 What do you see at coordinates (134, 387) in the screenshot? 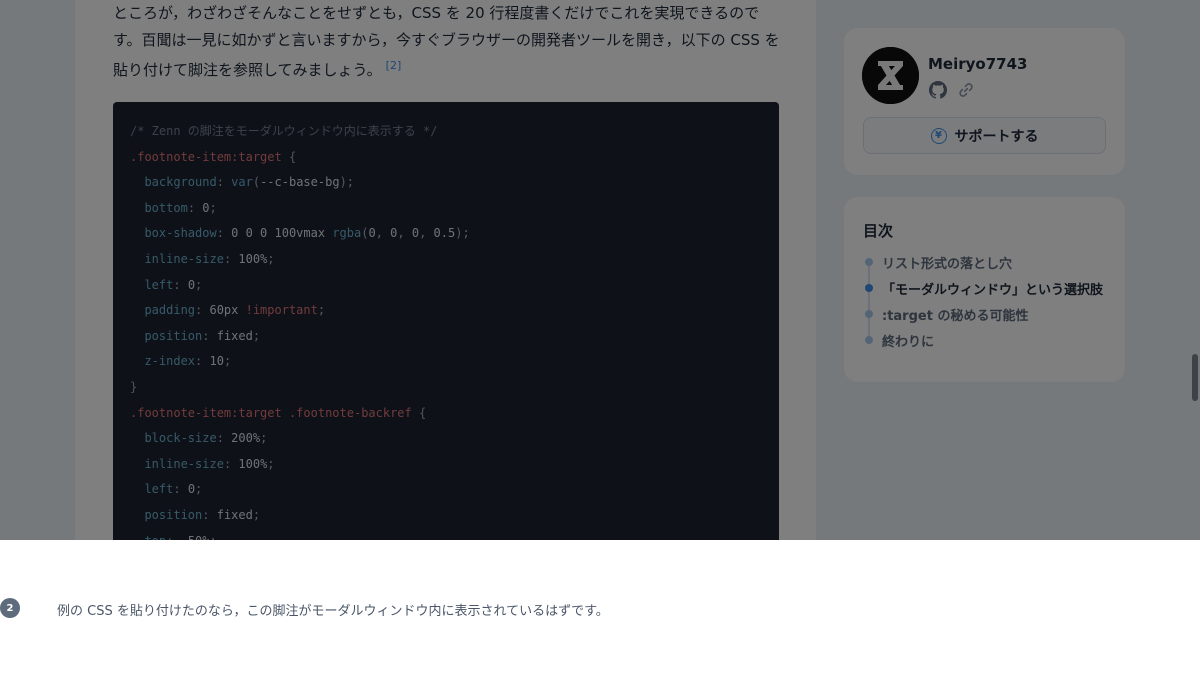
I see `code-brace: }` at bounding box center [134, 387].